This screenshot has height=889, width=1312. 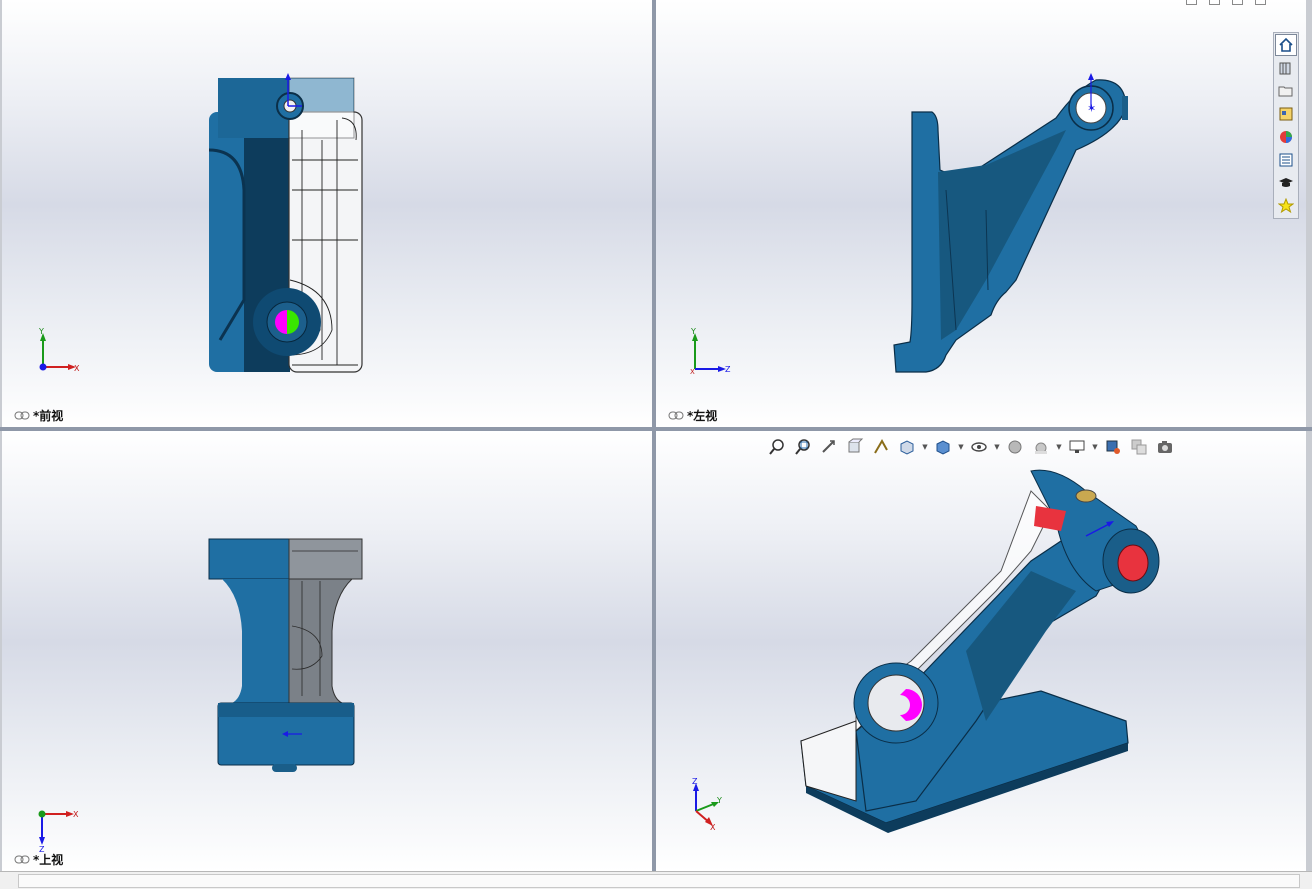 I want to click on view-label-left: *左视, so click(x=692, y=415).